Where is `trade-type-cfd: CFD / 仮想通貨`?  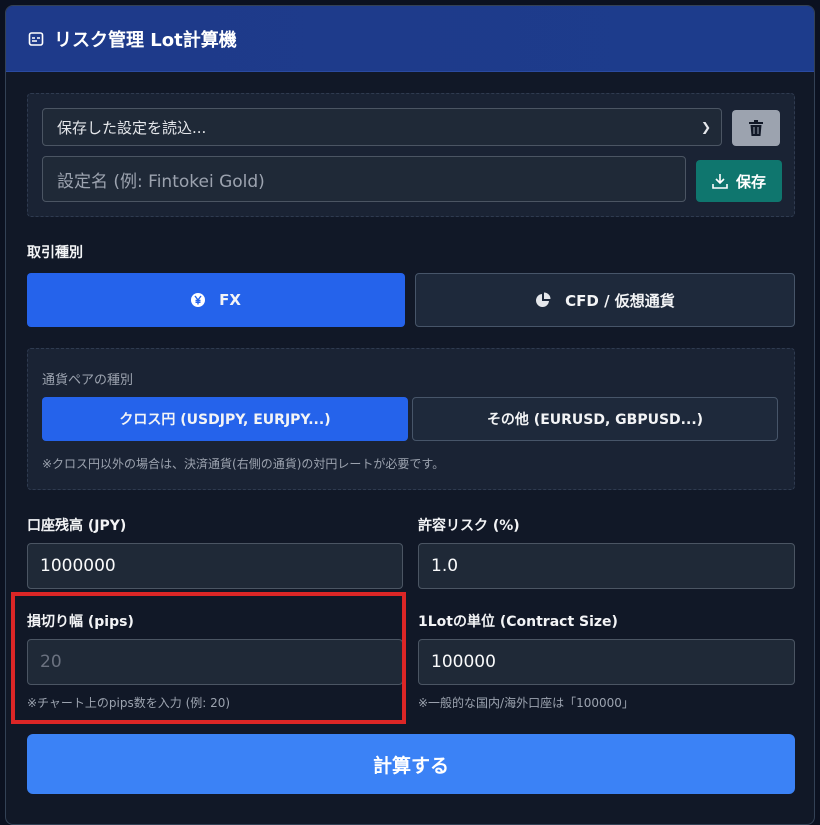 trade-type-cfd: CFD / 仮想通貨 is located at coordinates (605, 300).